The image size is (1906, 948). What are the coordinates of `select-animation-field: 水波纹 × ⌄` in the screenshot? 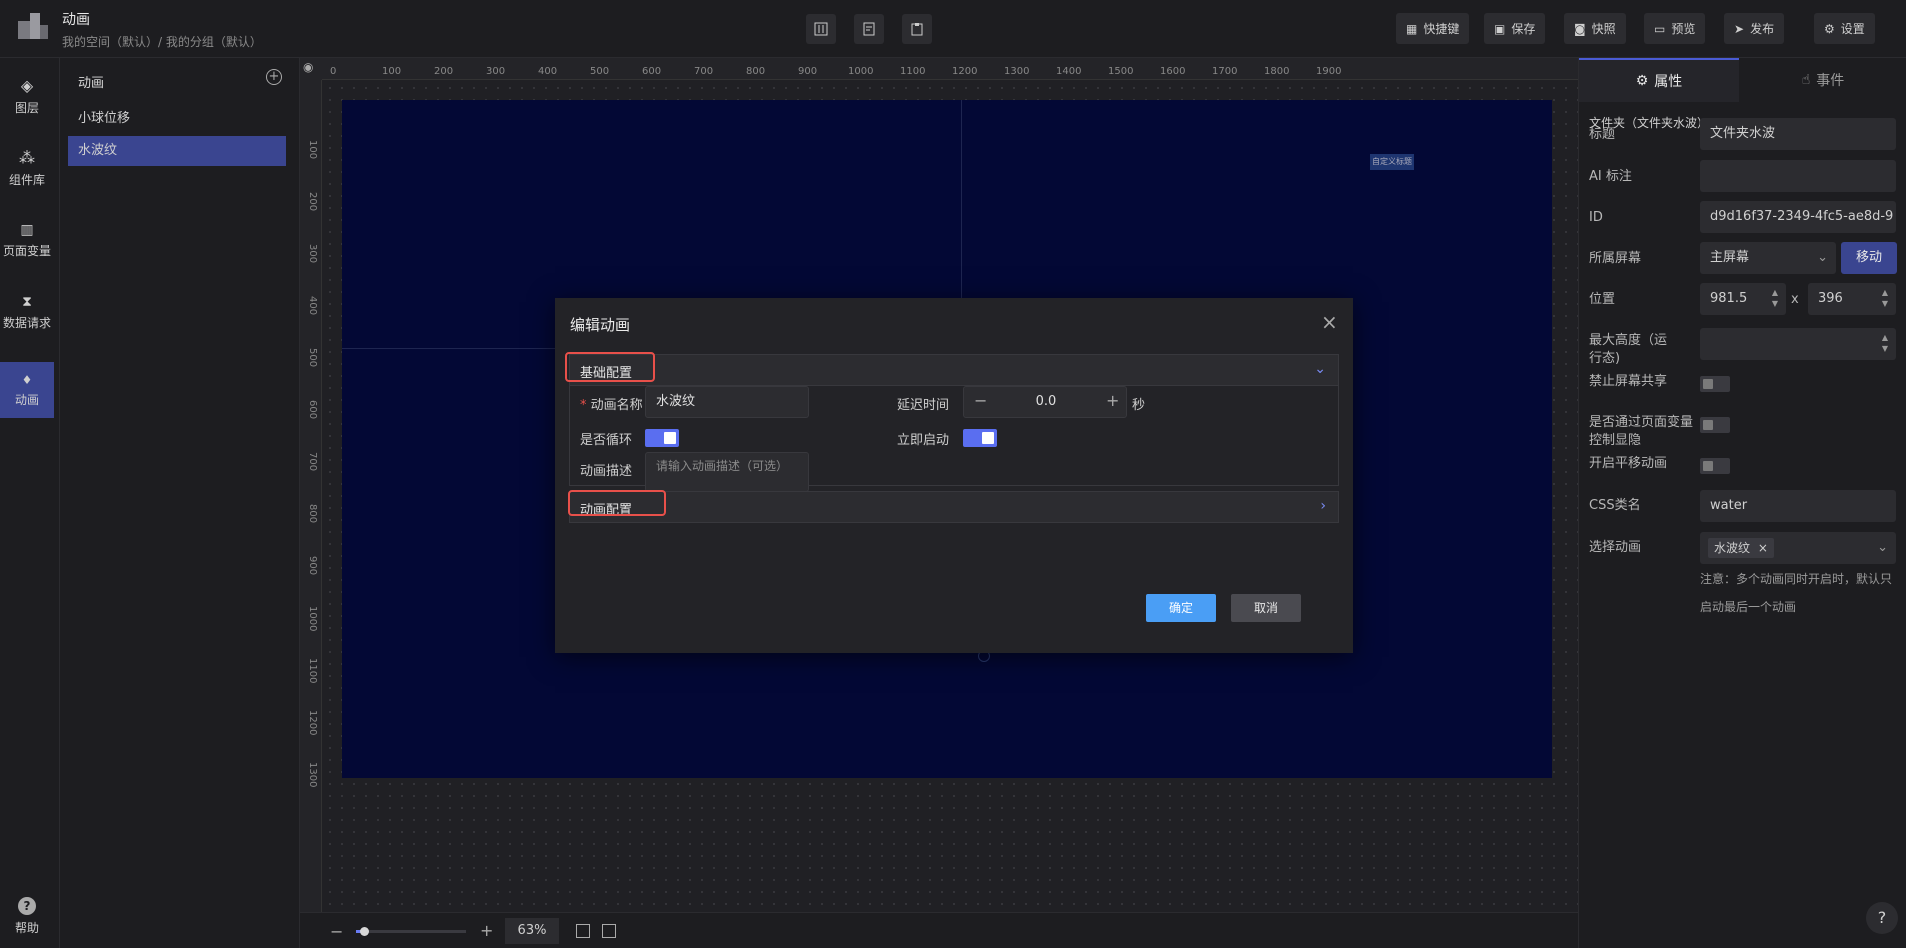 It's located at (1798, 548).